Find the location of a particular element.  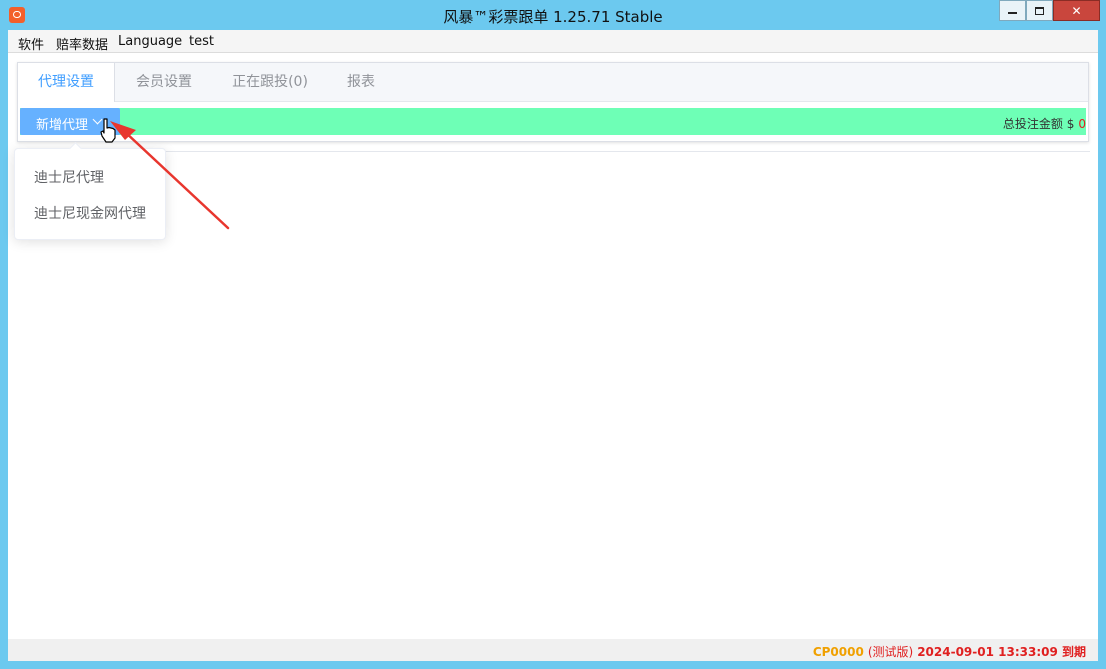

tabs-card: 代理设置 会员设置 正在跟投(0) 报表 新增代理 总投注金额 $0 is located at coordinates (553, 102).